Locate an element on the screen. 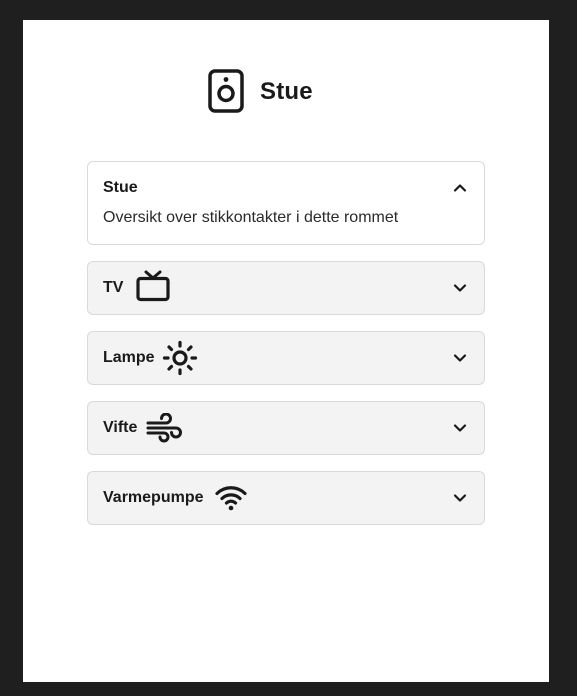 Image resolution: width=577 pixels, height=696 pixels. accordion-title: Varmepumpe is located at coordinates (153, 497).